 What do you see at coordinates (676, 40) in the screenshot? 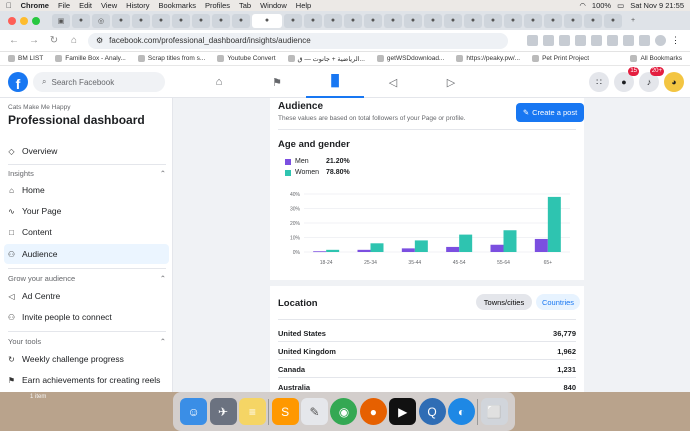
I see `kebab-menu-icon: ⋮` at bounding box center [676, 40].